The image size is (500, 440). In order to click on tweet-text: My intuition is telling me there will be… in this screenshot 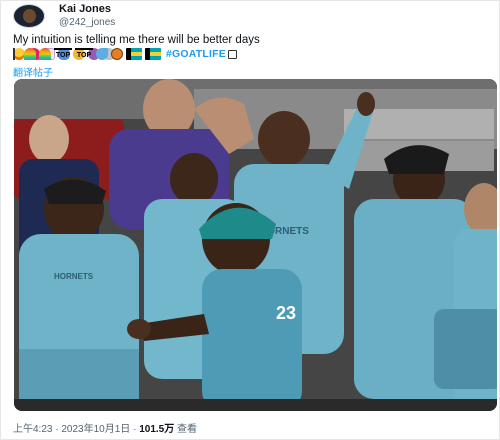, I will do `click(136, 40)`.